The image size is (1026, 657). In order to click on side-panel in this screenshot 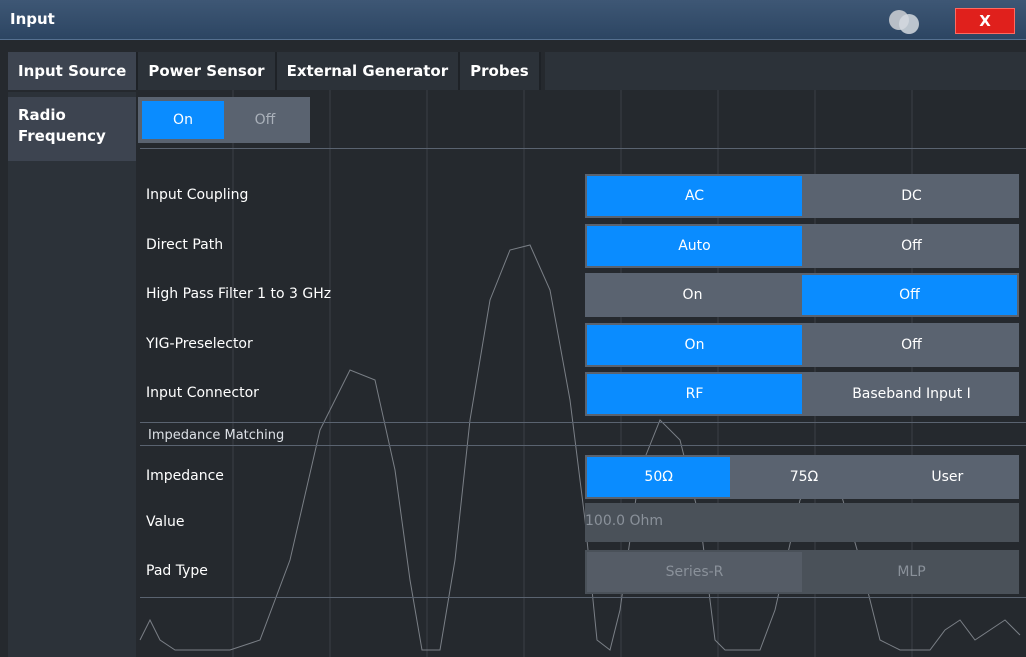, I will do `click(72, 374)`.